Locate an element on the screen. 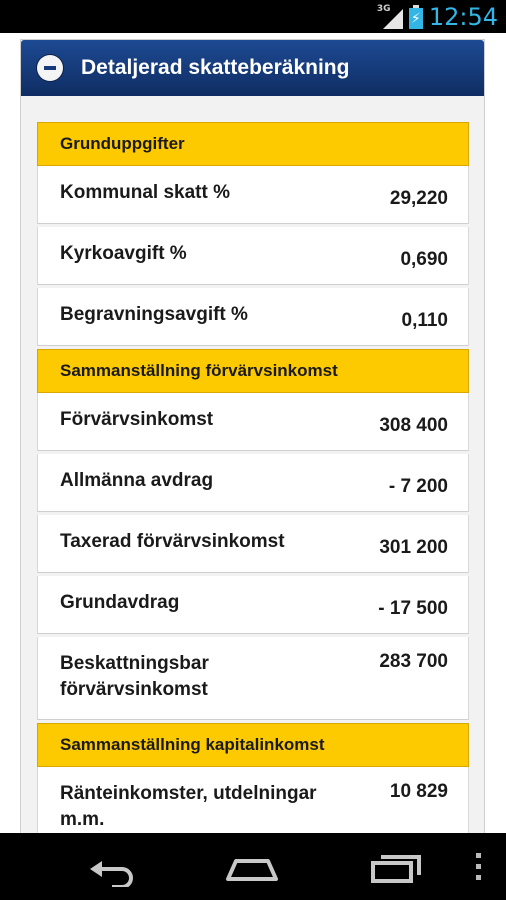 The image size is (506, 900). row-label: Grundavdrag is located at coordinates (120, 602).